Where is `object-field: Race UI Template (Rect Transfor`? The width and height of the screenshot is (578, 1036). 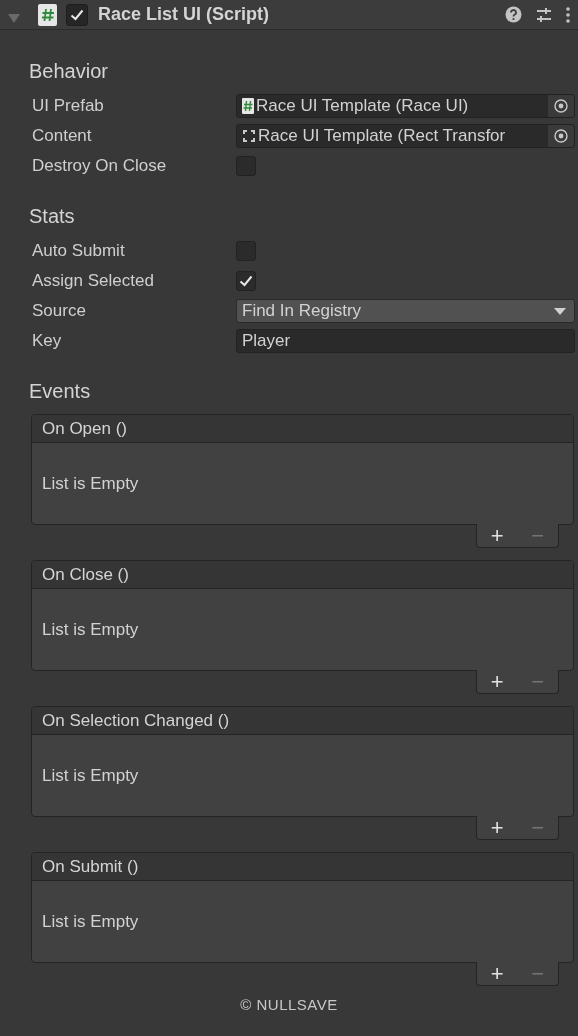 object-field: Race UI Template (Rect Transfor is located at coordinates (405, 136).